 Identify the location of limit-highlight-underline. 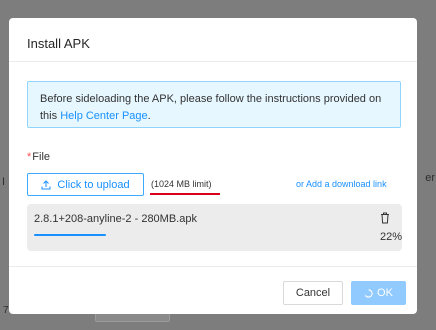
(185, 194).